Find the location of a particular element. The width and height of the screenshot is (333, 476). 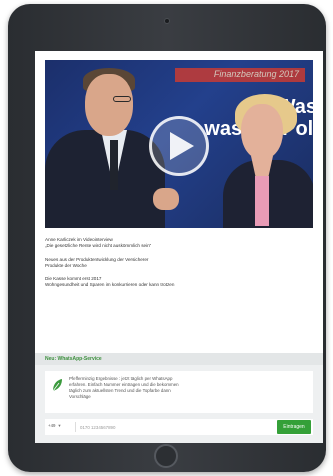

country-code: +49 is located at coordinates (52, 425).